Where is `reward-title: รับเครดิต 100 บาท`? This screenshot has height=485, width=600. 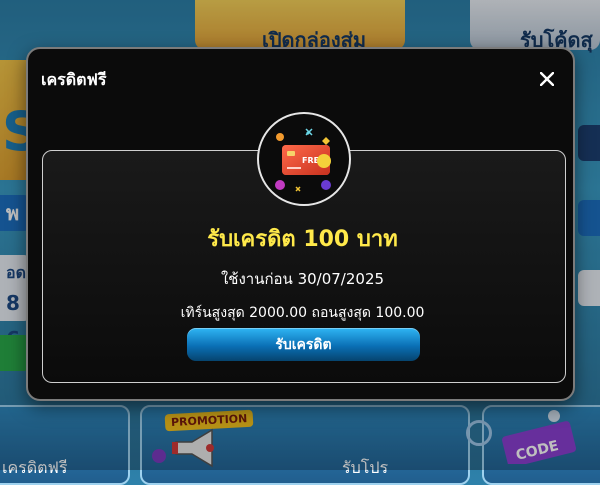 reward-title: รับเครดิต 100 บาท is located at coordinates (302, 239).